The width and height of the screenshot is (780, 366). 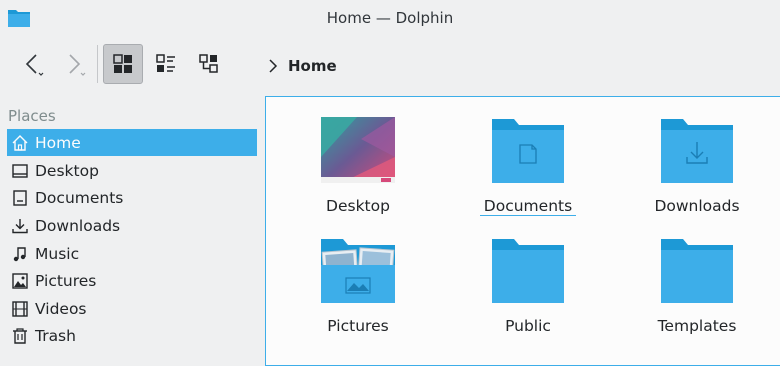 I want to click on sidebar-item-videos: Videos, so click(x=132, y=308).